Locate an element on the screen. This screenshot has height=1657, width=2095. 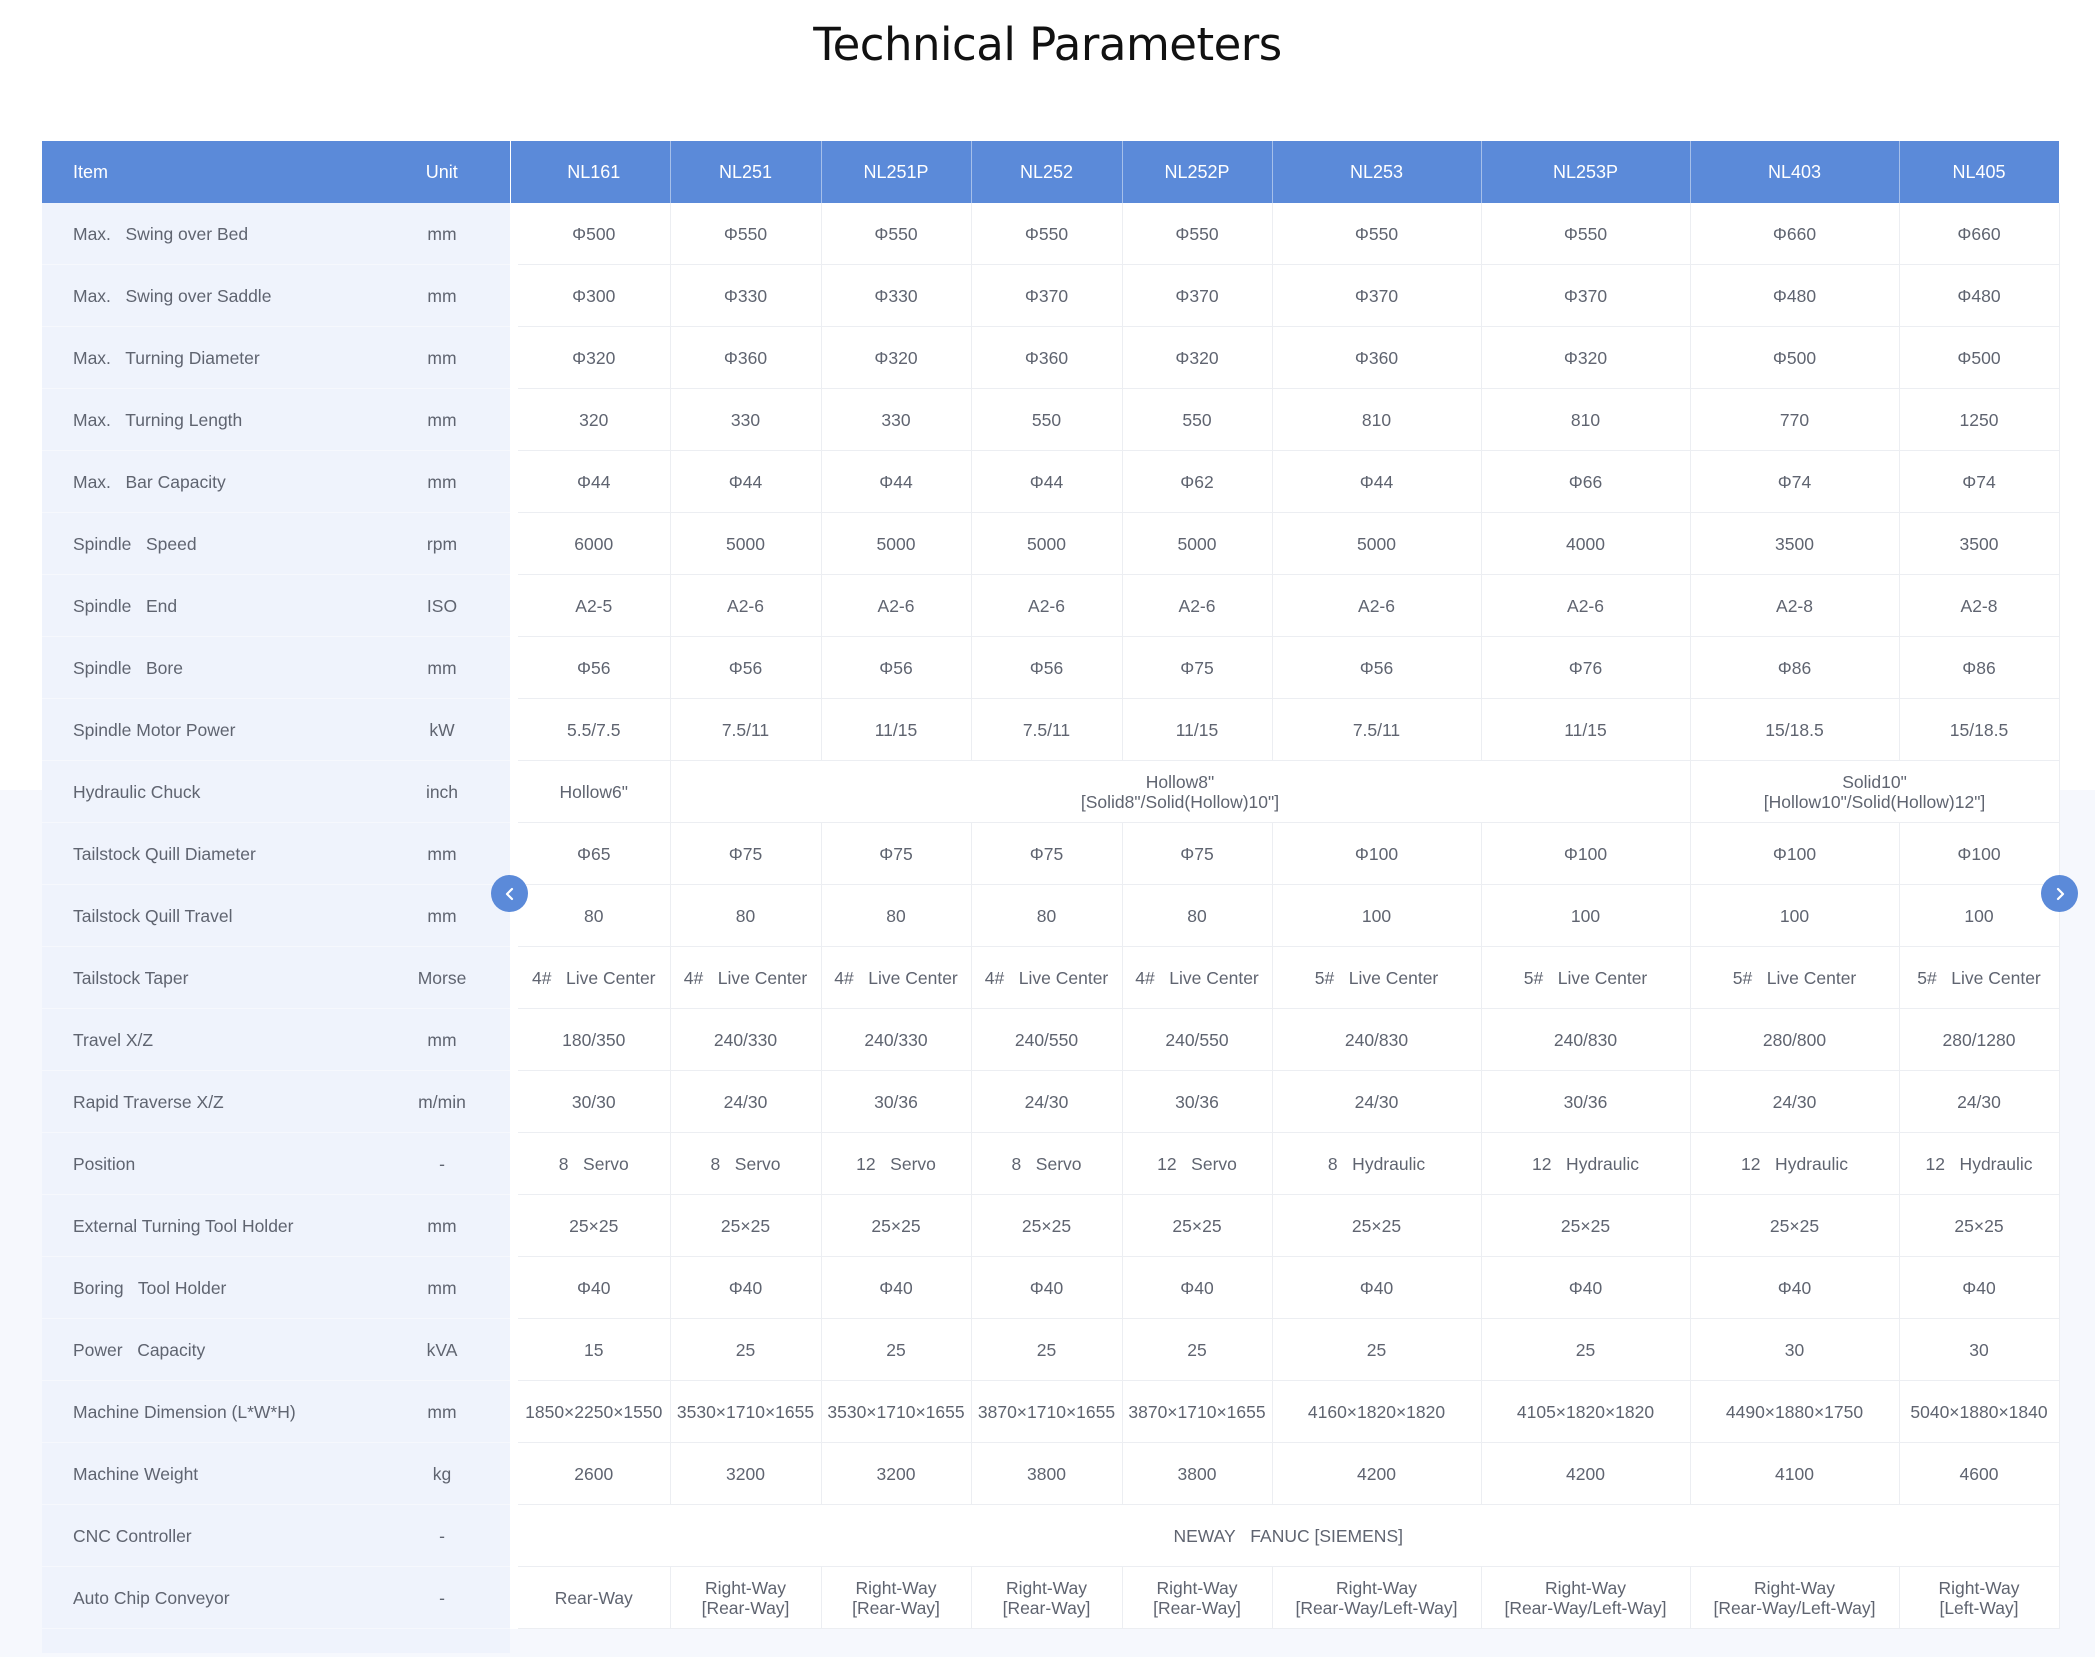
row-unit: kVA is located at coordinates (442, 1349).